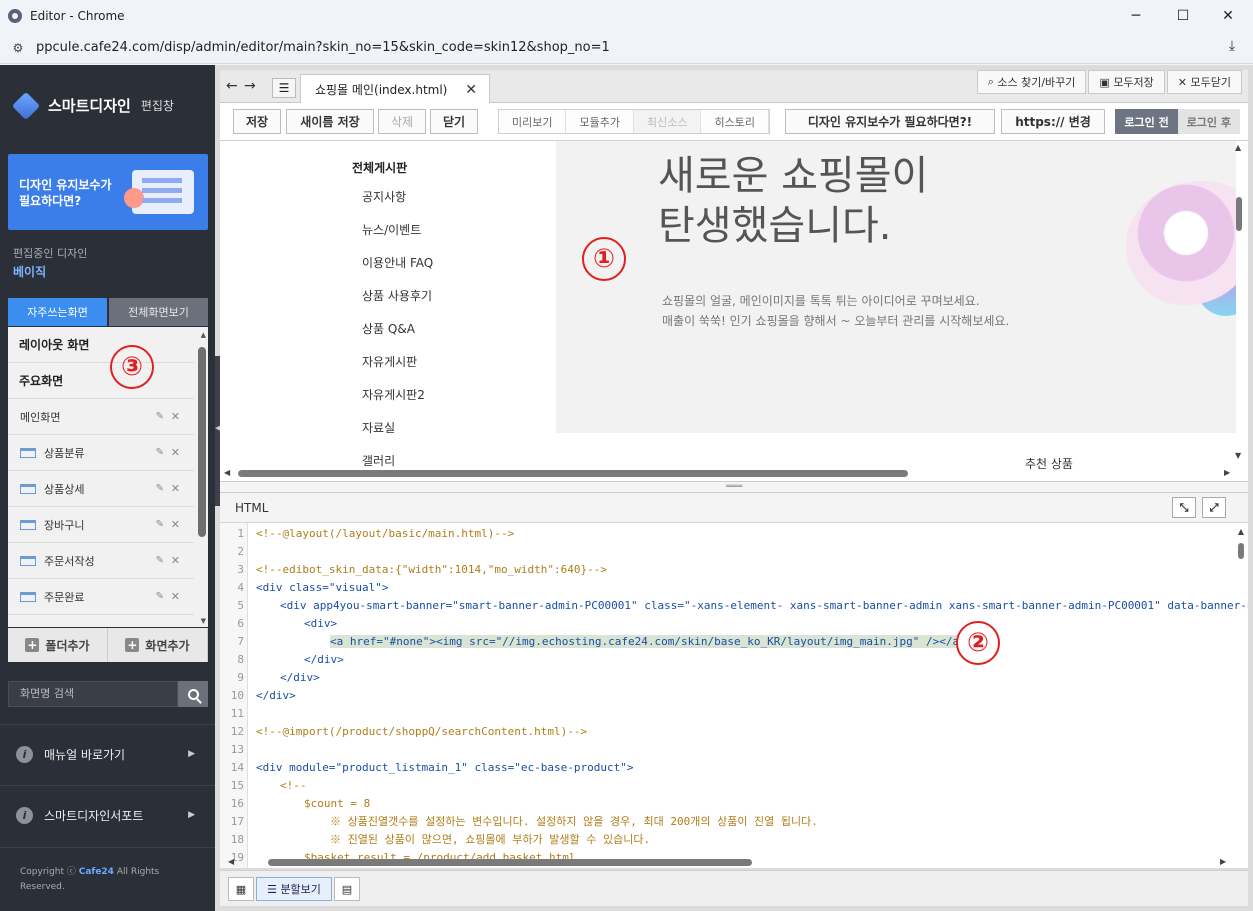  I want to click on code-line: <!--@layout(/layout/basic/main.html)-->, so click(385, 534).